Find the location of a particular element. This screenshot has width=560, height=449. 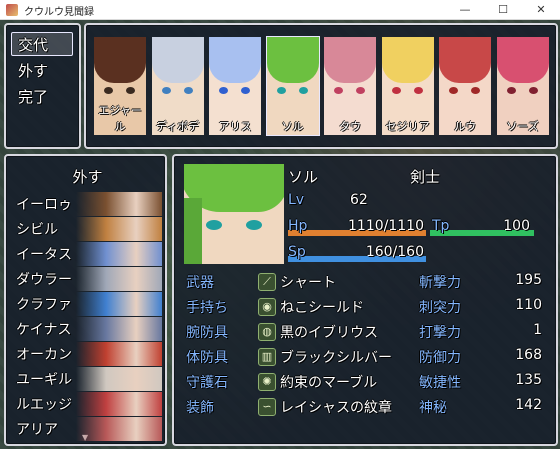

character-name: ソル is located at coordinates (303, 177).